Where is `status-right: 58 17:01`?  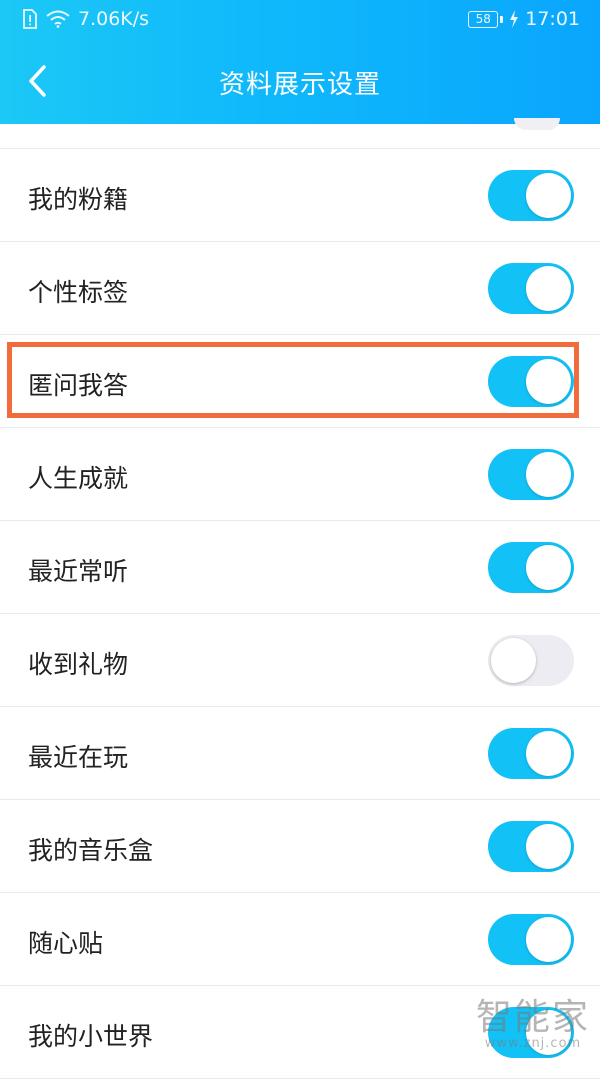 status-right: 58 17:01 is located at coordinates (524, 19).